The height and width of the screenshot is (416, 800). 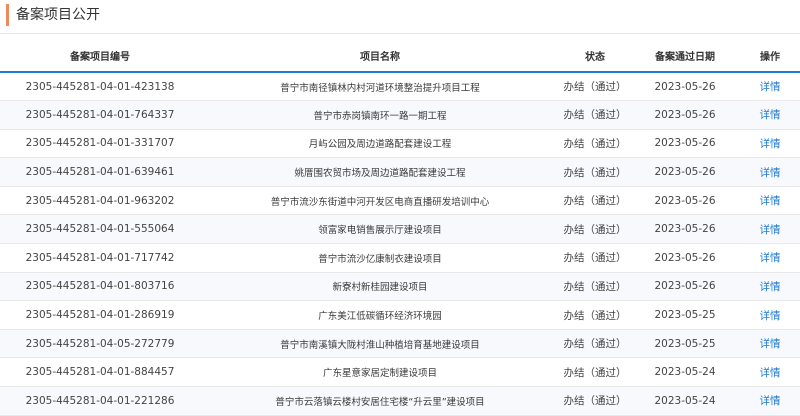 I want to click on project-name-cell: 普宁市赤岗镇南环一路一期工程, so click(x=380, y=115).